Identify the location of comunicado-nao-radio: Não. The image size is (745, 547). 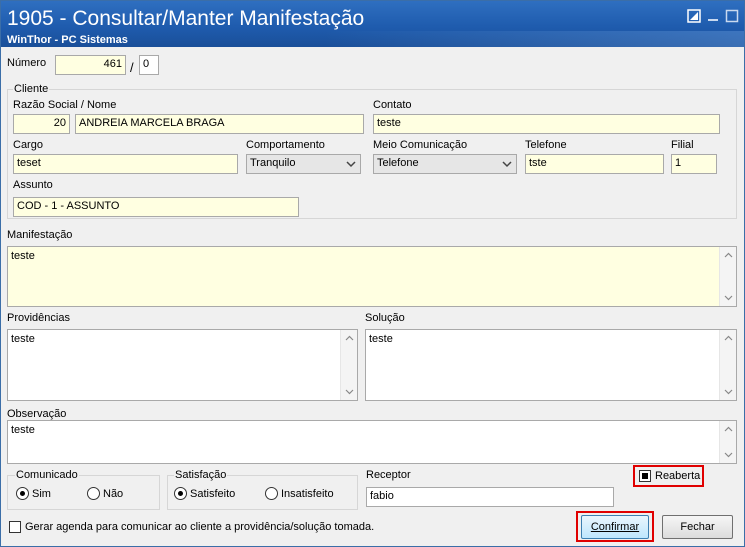
(105, 493).